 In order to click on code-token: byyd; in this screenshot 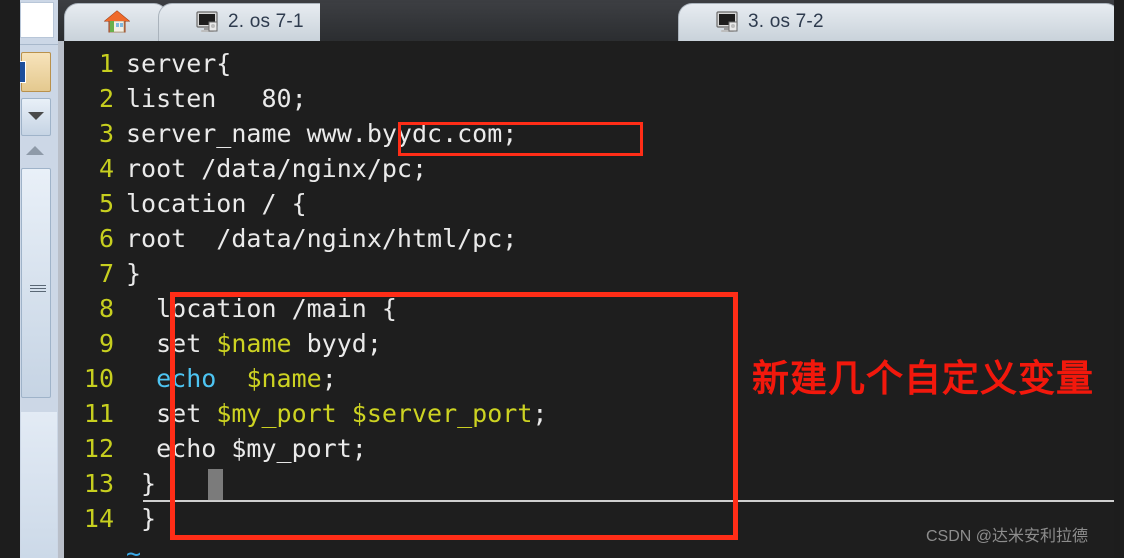, I will do `click(336, 343)`.